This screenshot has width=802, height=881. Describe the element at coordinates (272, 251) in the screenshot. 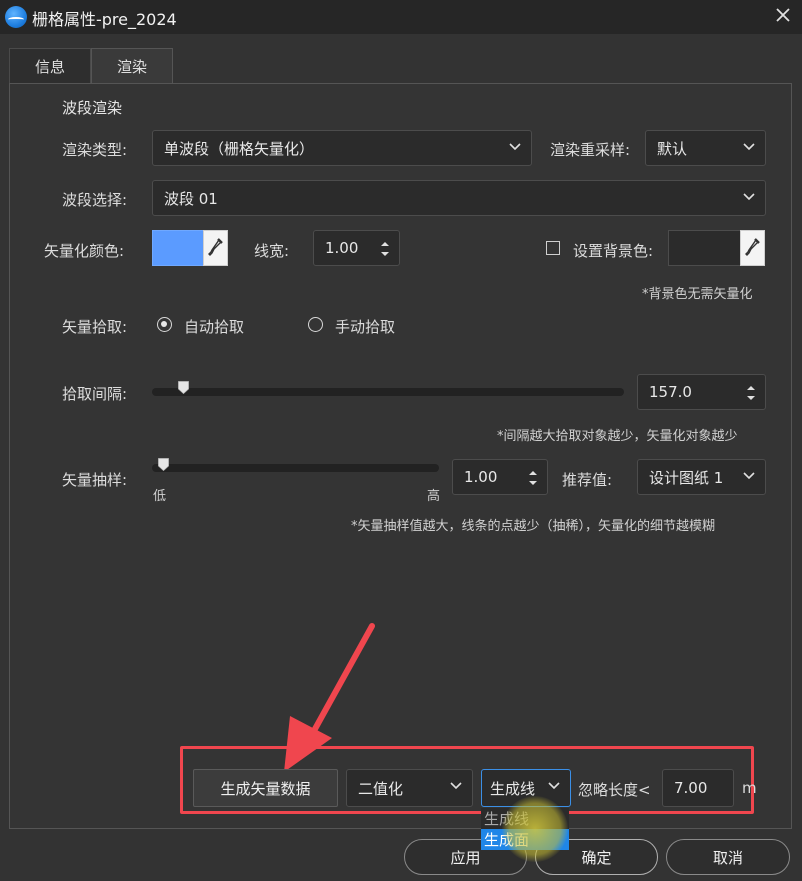

I see `line-width-label: 线宽:` at that location.